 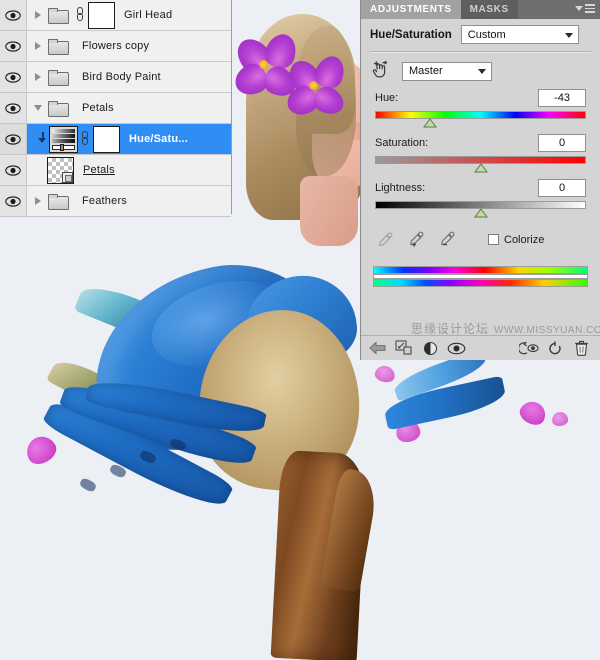 I want to click on preset-value: Custom, so click(x=486, y=34).